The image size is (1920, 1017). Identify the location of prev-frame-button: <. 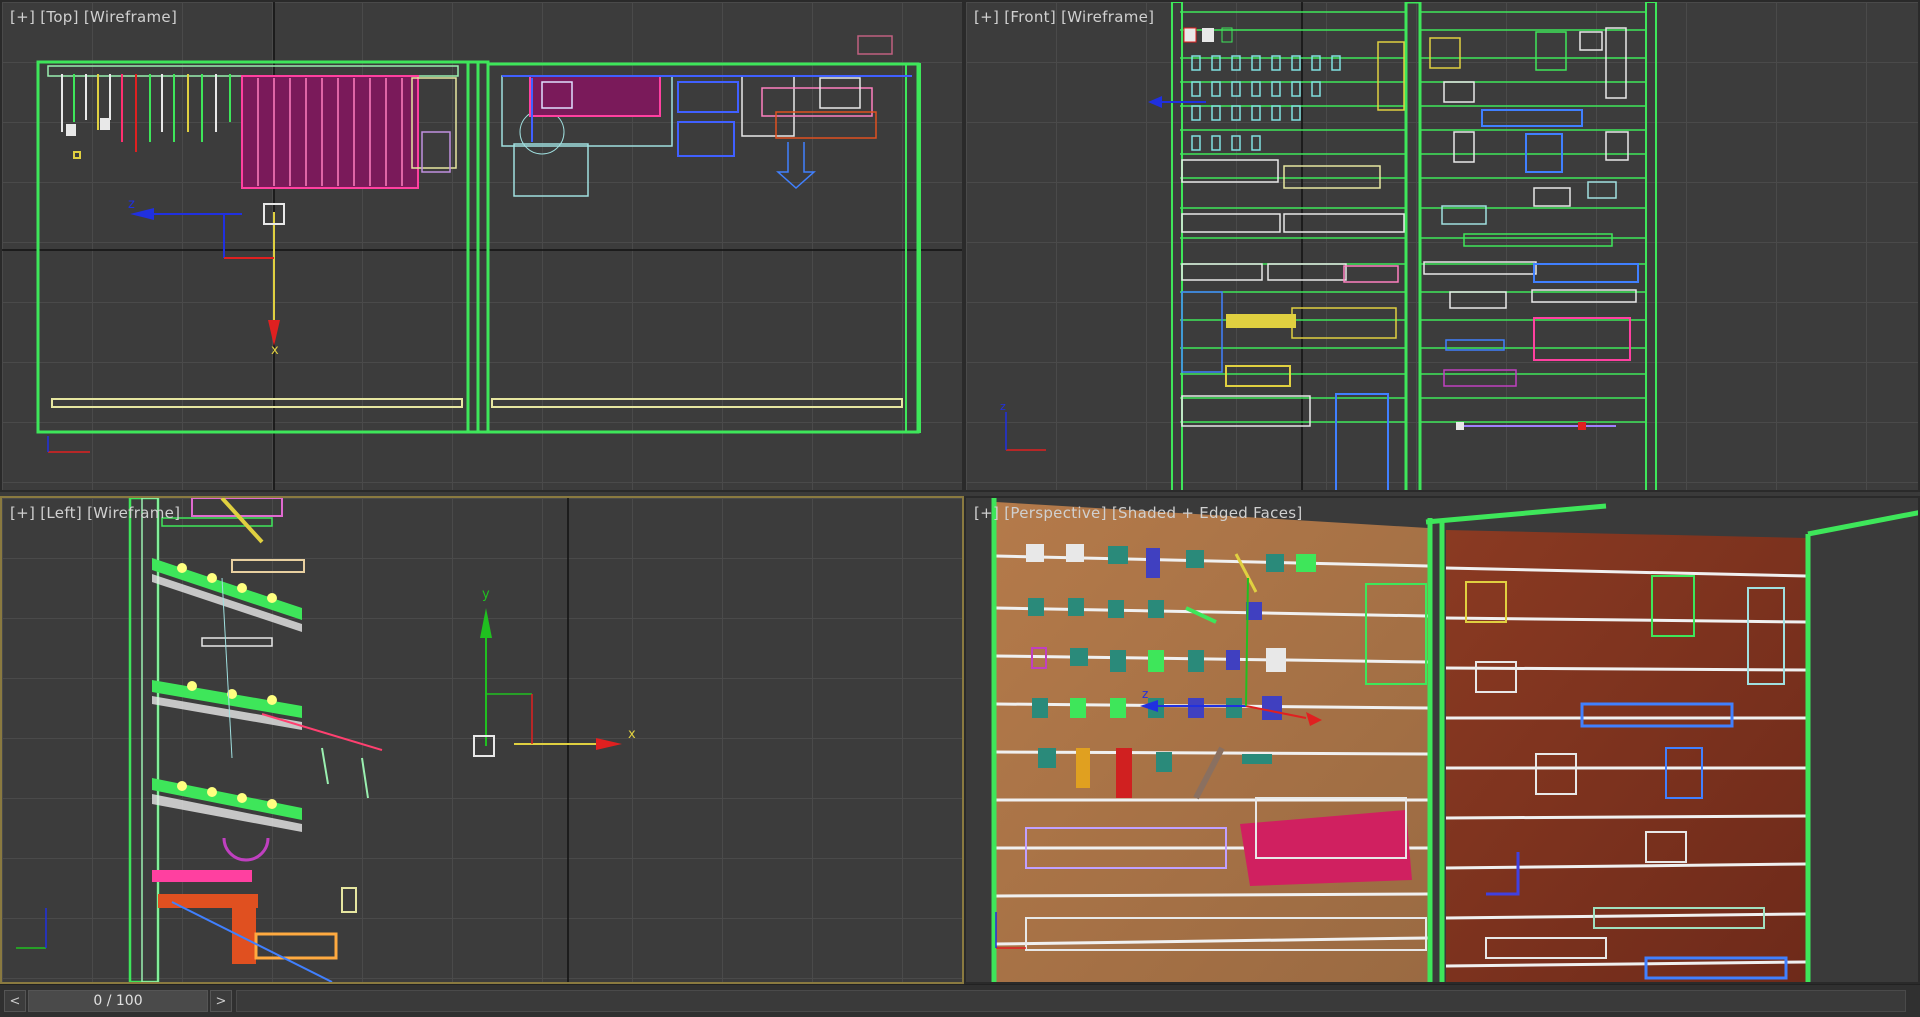
(15, 1001).